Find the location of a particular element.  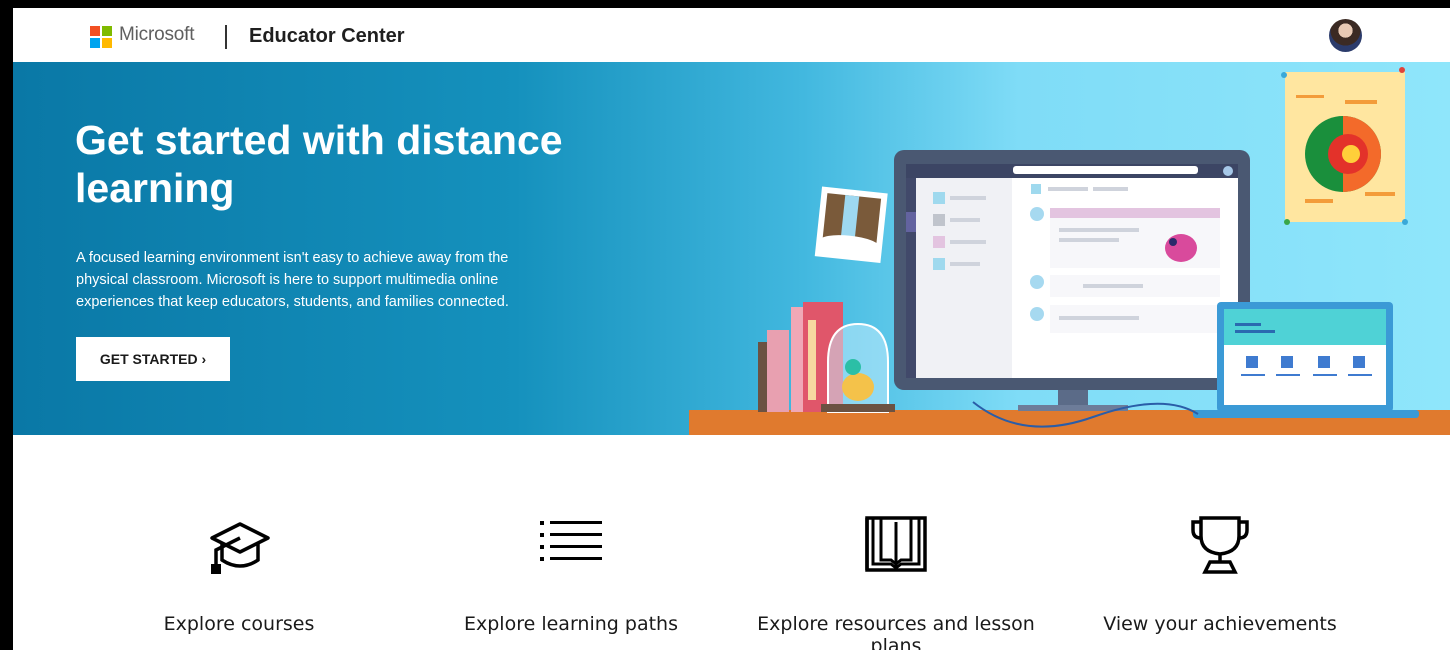

get-started-button: GET STARTED › is located at coordinates (153, 359).